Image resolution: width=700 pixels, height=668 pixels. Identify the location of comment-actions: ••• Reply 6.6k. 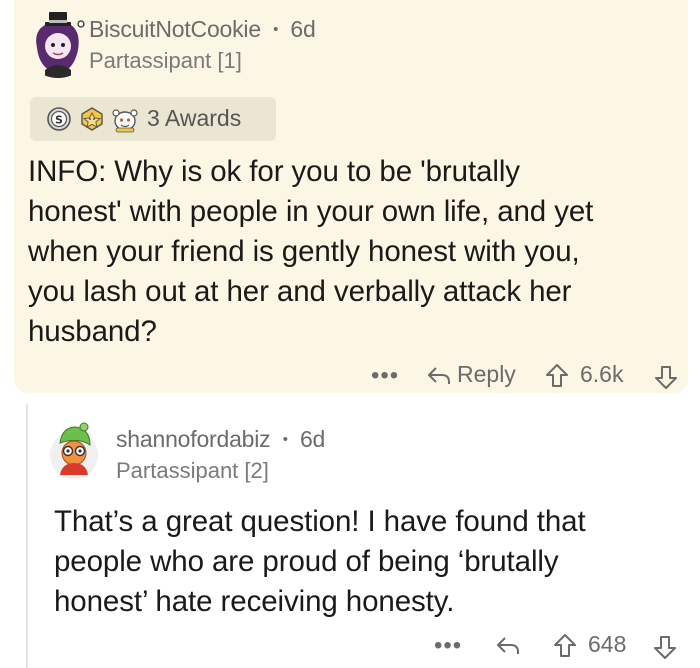
(351, 376).